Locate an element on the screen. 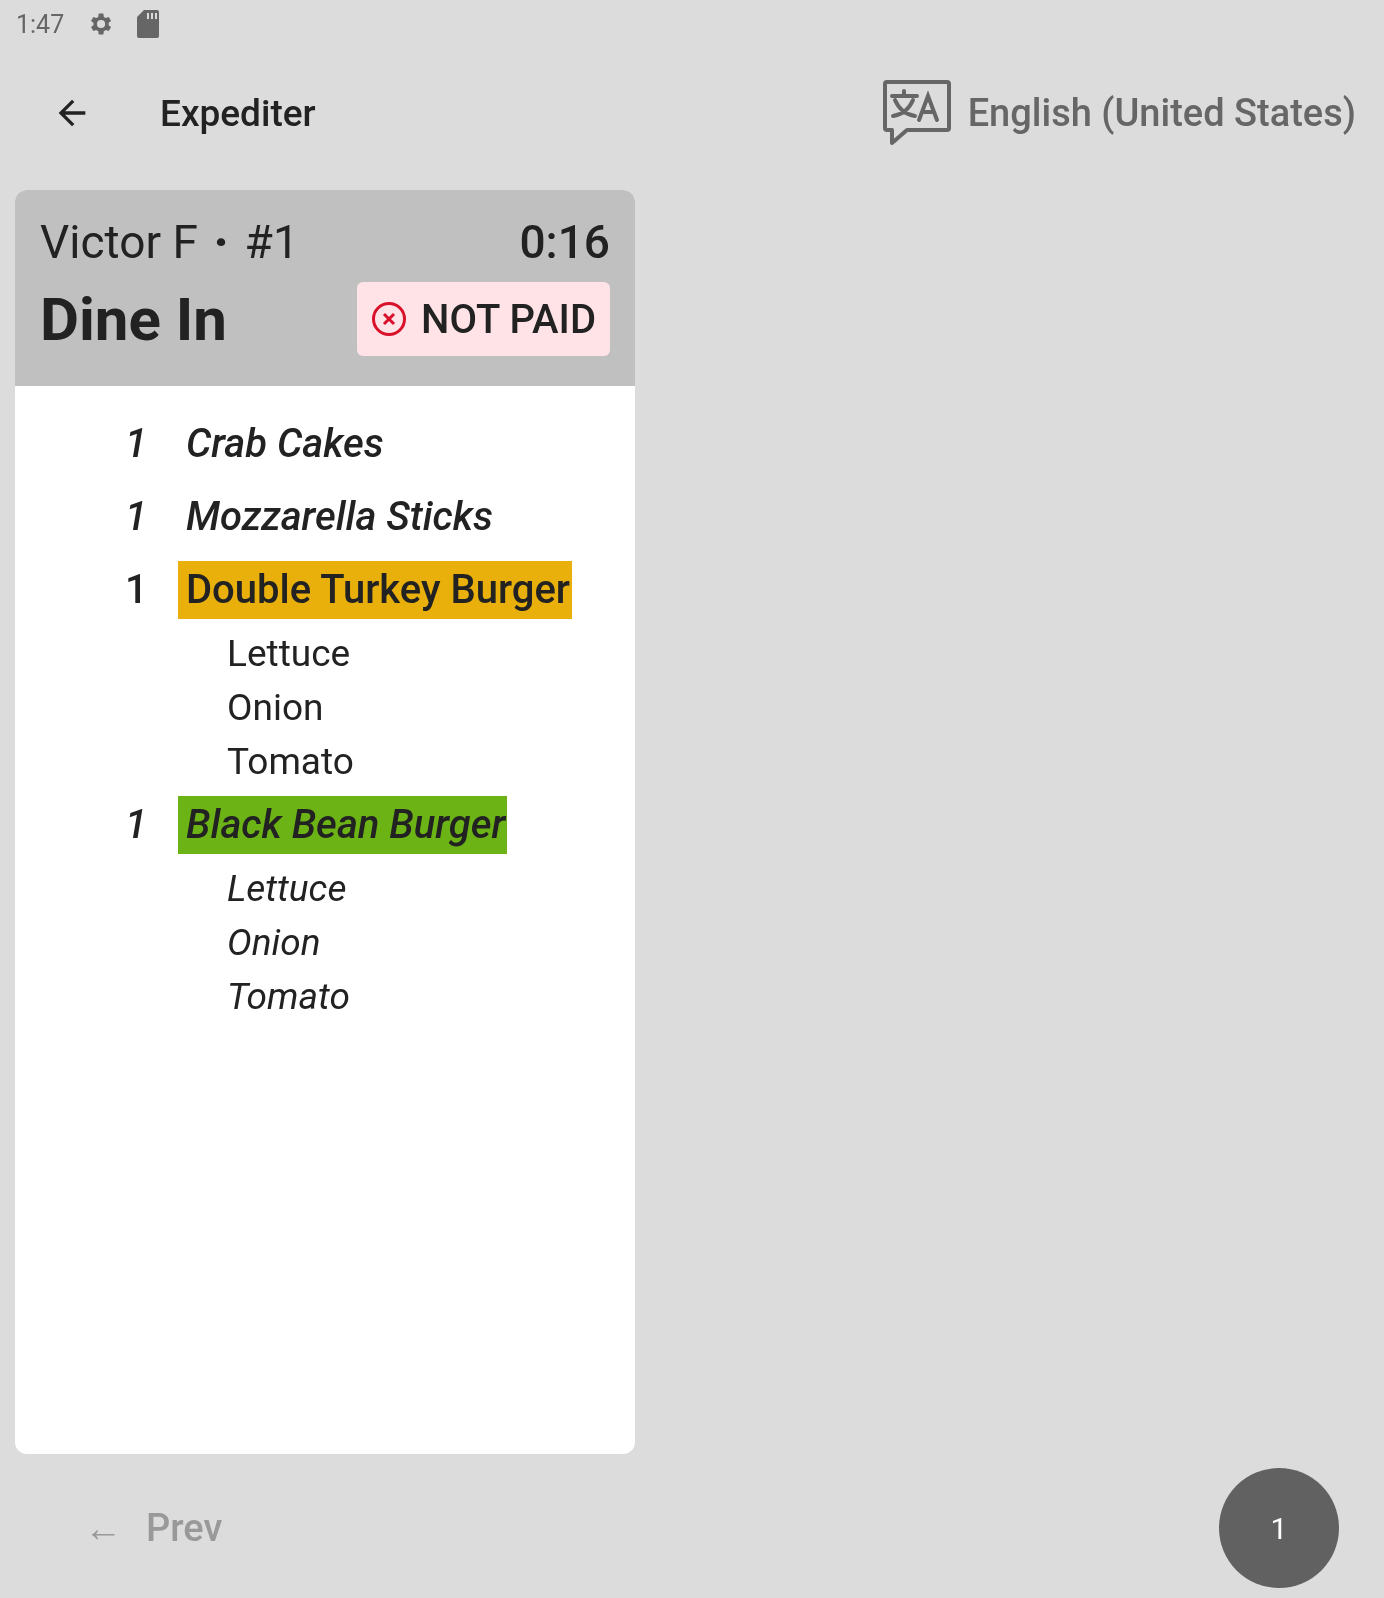  item-name: Double Turkey Burger is located at coordinates (375, 589).